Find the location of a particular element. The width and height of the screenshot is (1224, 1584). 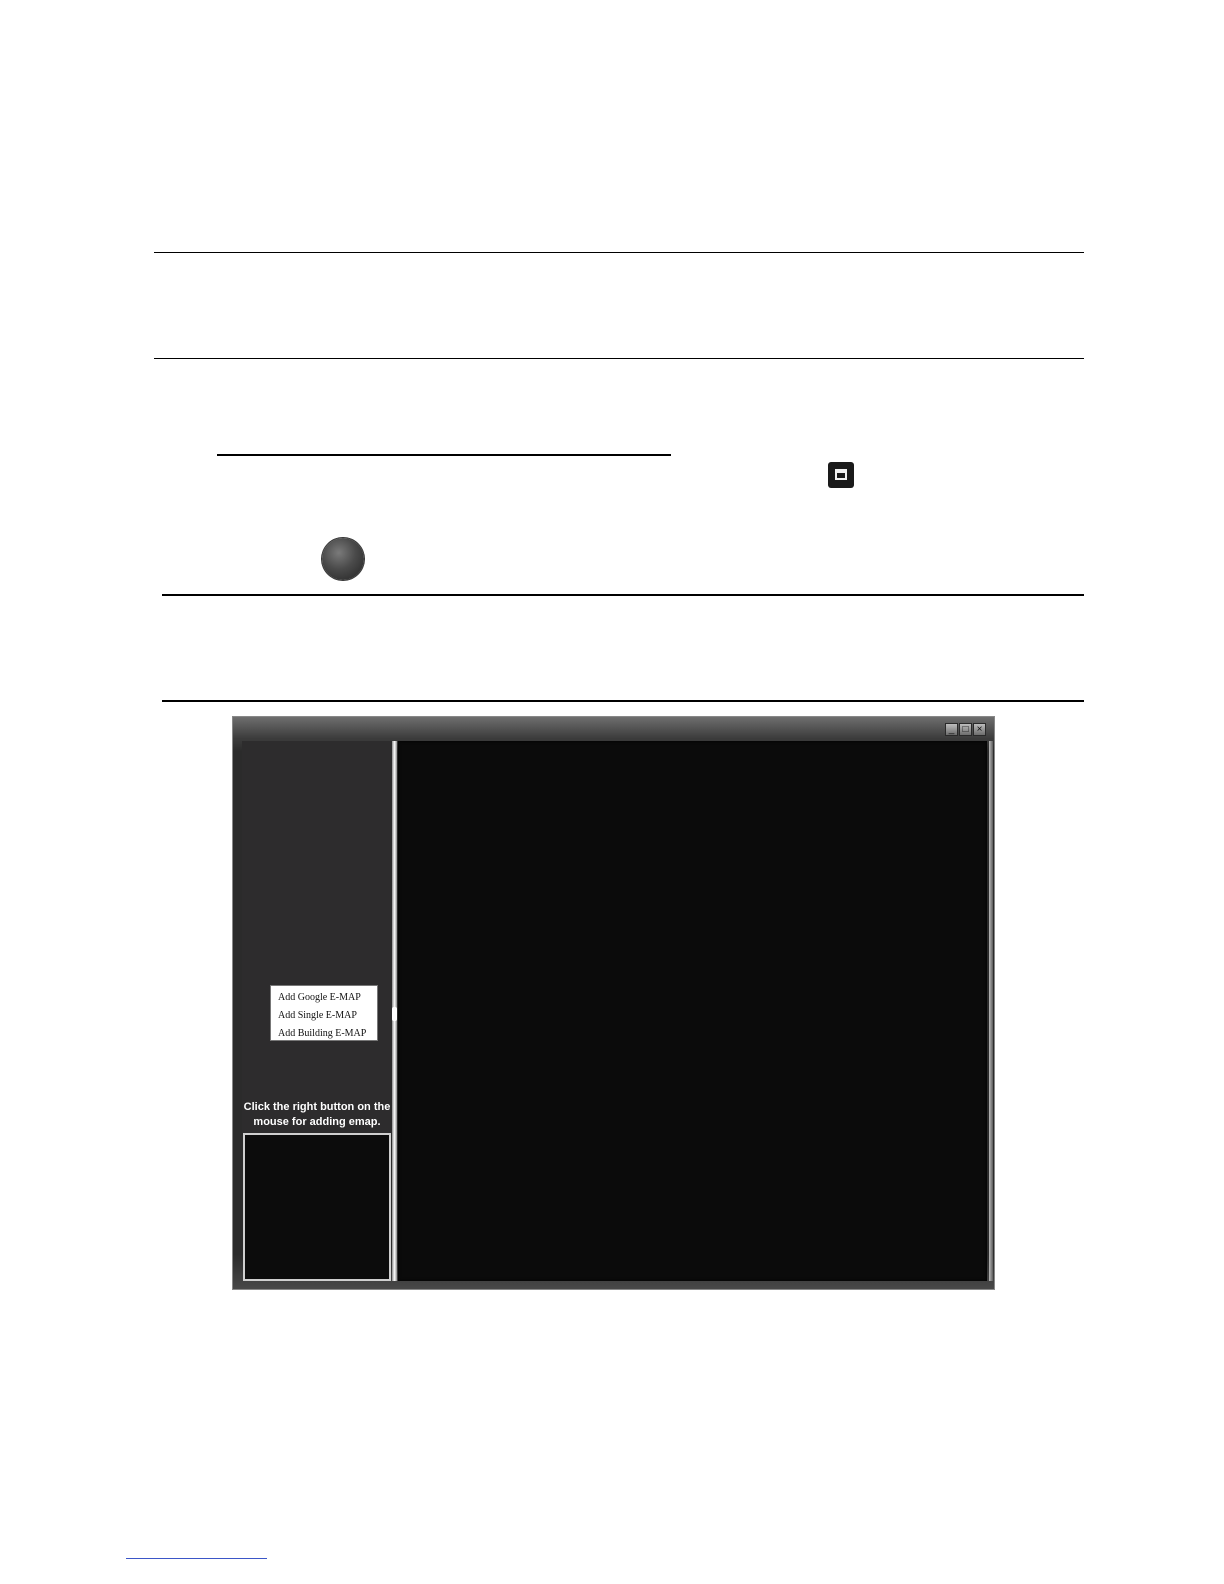

maximize-button: □ is located at coordinates (965, 729).